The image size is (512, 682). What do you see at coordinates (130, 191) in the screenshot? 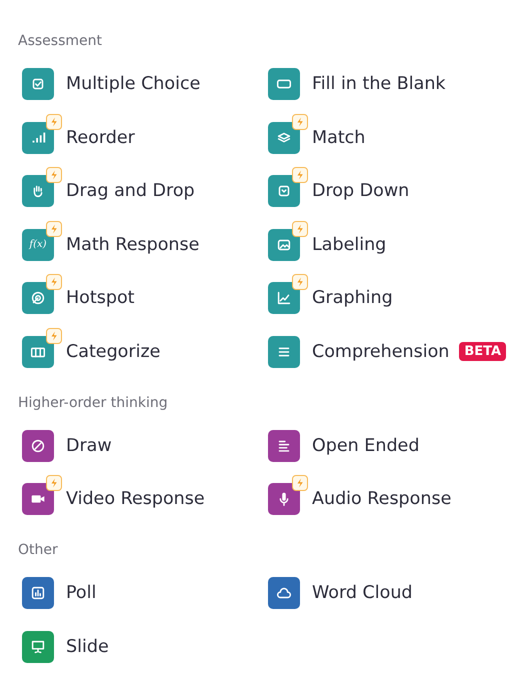
I see `item-label: Drag and Drop` at bounding box center [130, 191].